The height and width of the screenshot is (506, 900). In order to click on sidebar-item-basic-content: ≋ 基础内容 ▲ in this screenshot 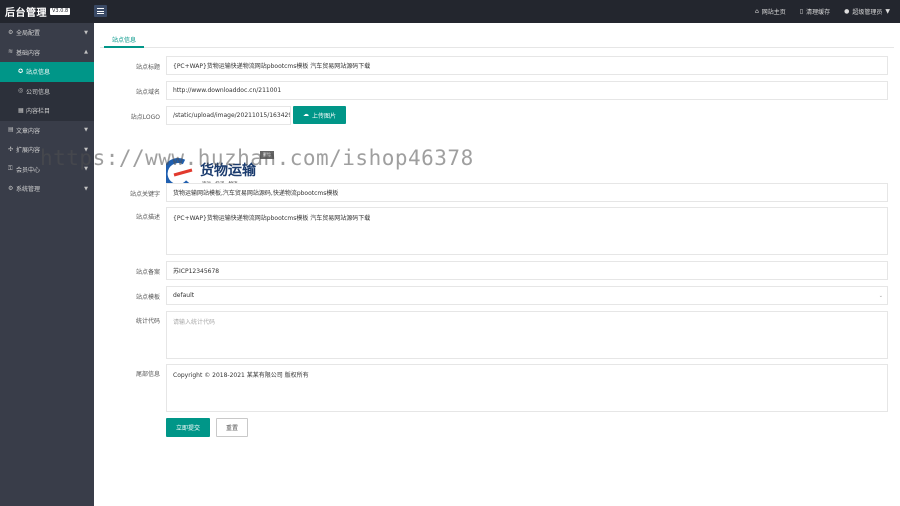, I will do `click(47, 53)`.